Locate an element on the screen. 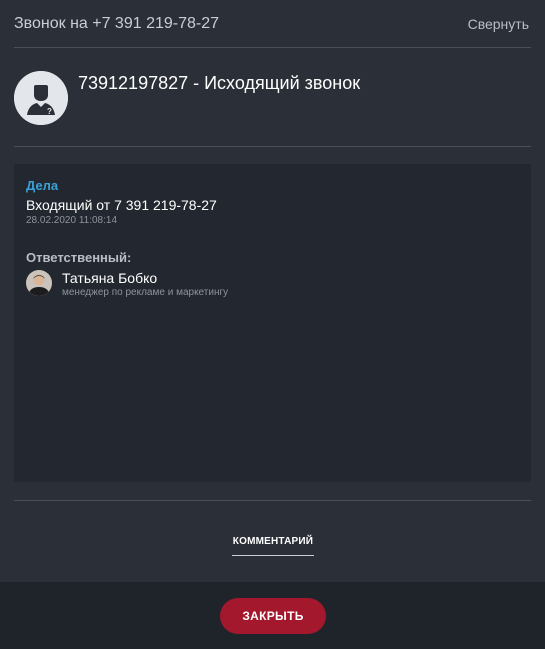 This screenshot has width=545, height=649. unknown-contact-icon: ? is located at coordinates (41, 98).